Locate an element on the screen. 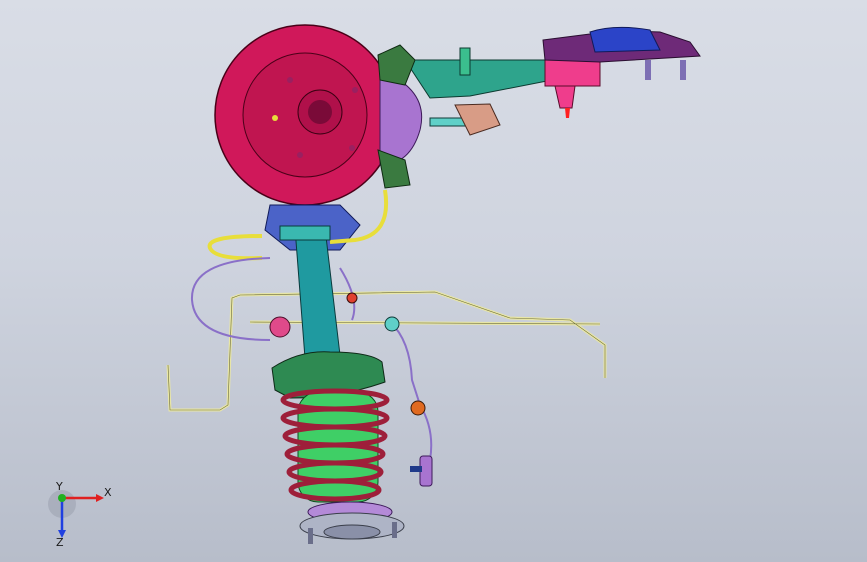 Image resolution: width=867 pixels, height=562 pixels. z-axis-label: Z is located at coordinates (60, 542).